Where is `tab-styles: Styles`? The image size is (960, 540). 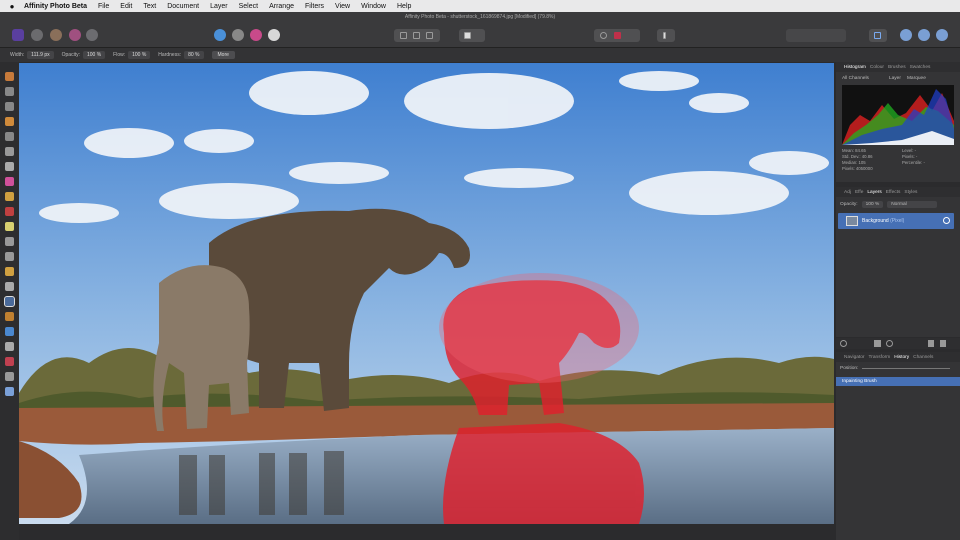
tab-styles: Styles is located at coordinates (910, 192).